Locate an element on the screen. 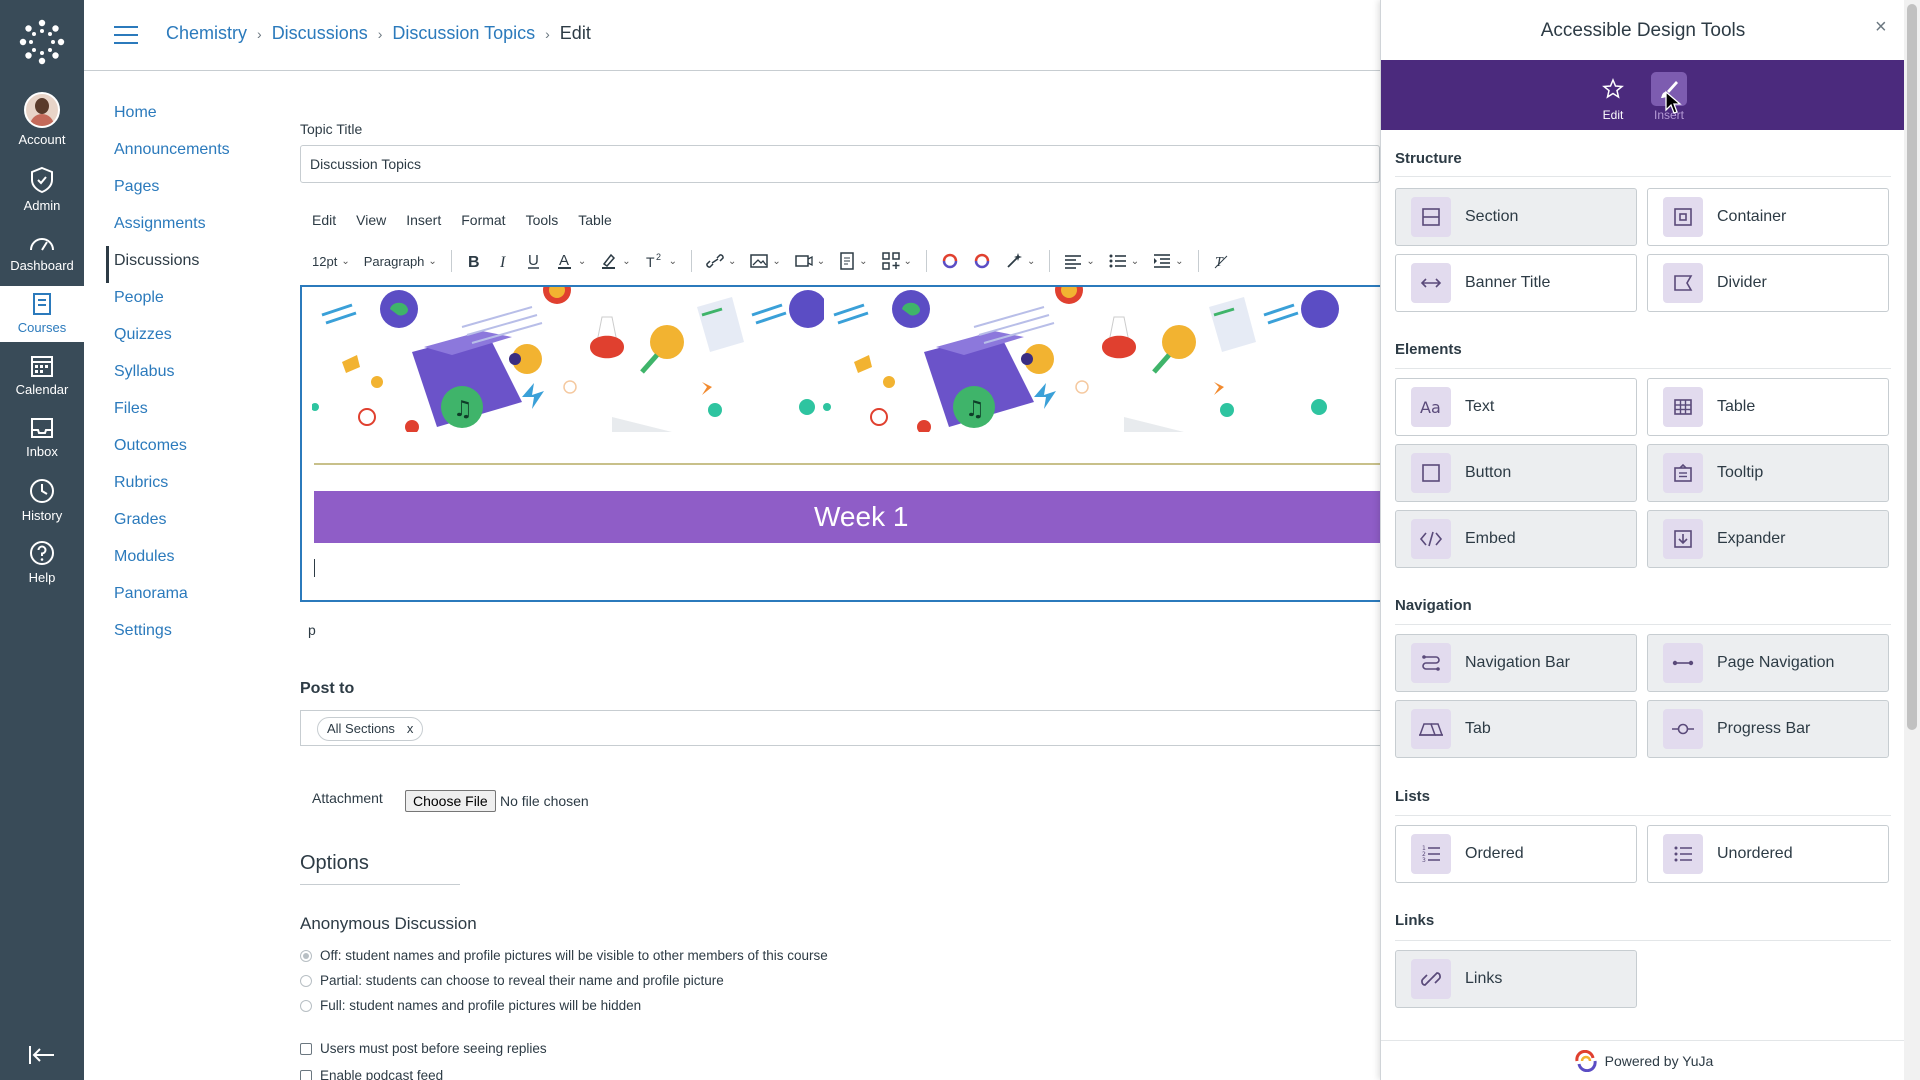 The height and width of the screenshot is (1080, 1920). course-nav-quizzes: Quizzes is located at coordinates (169, 338).